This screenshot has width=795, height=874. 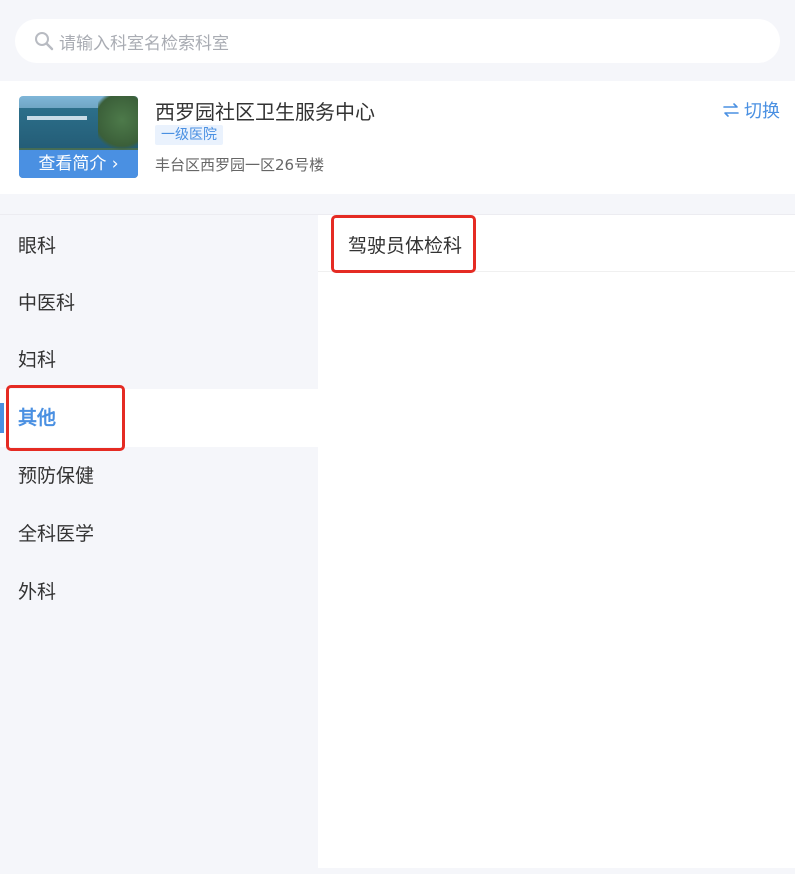 I want to click on switch-label: 切换, so click(x=762, y=111).